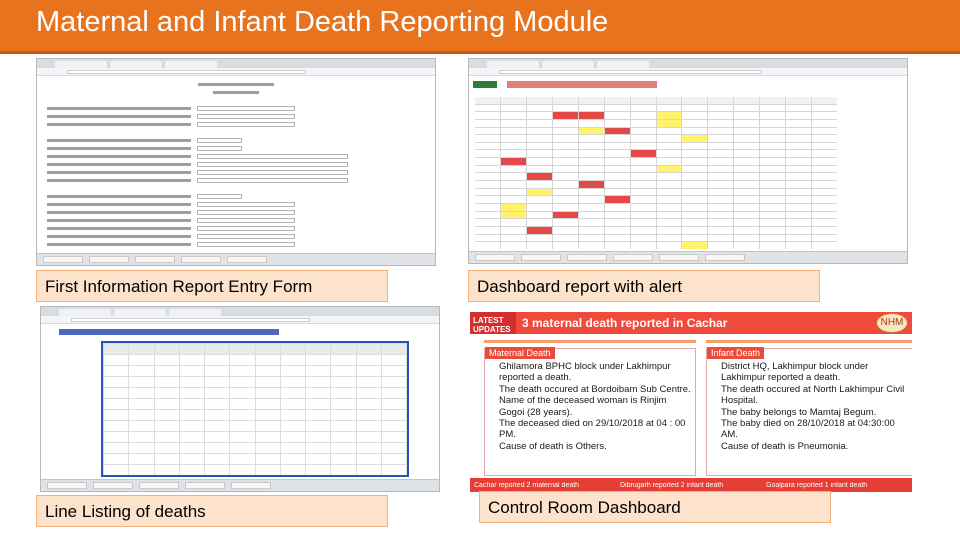  Describe the element at coordinates (485, 84) in the screenshot. I see `show-report-button` at that location.